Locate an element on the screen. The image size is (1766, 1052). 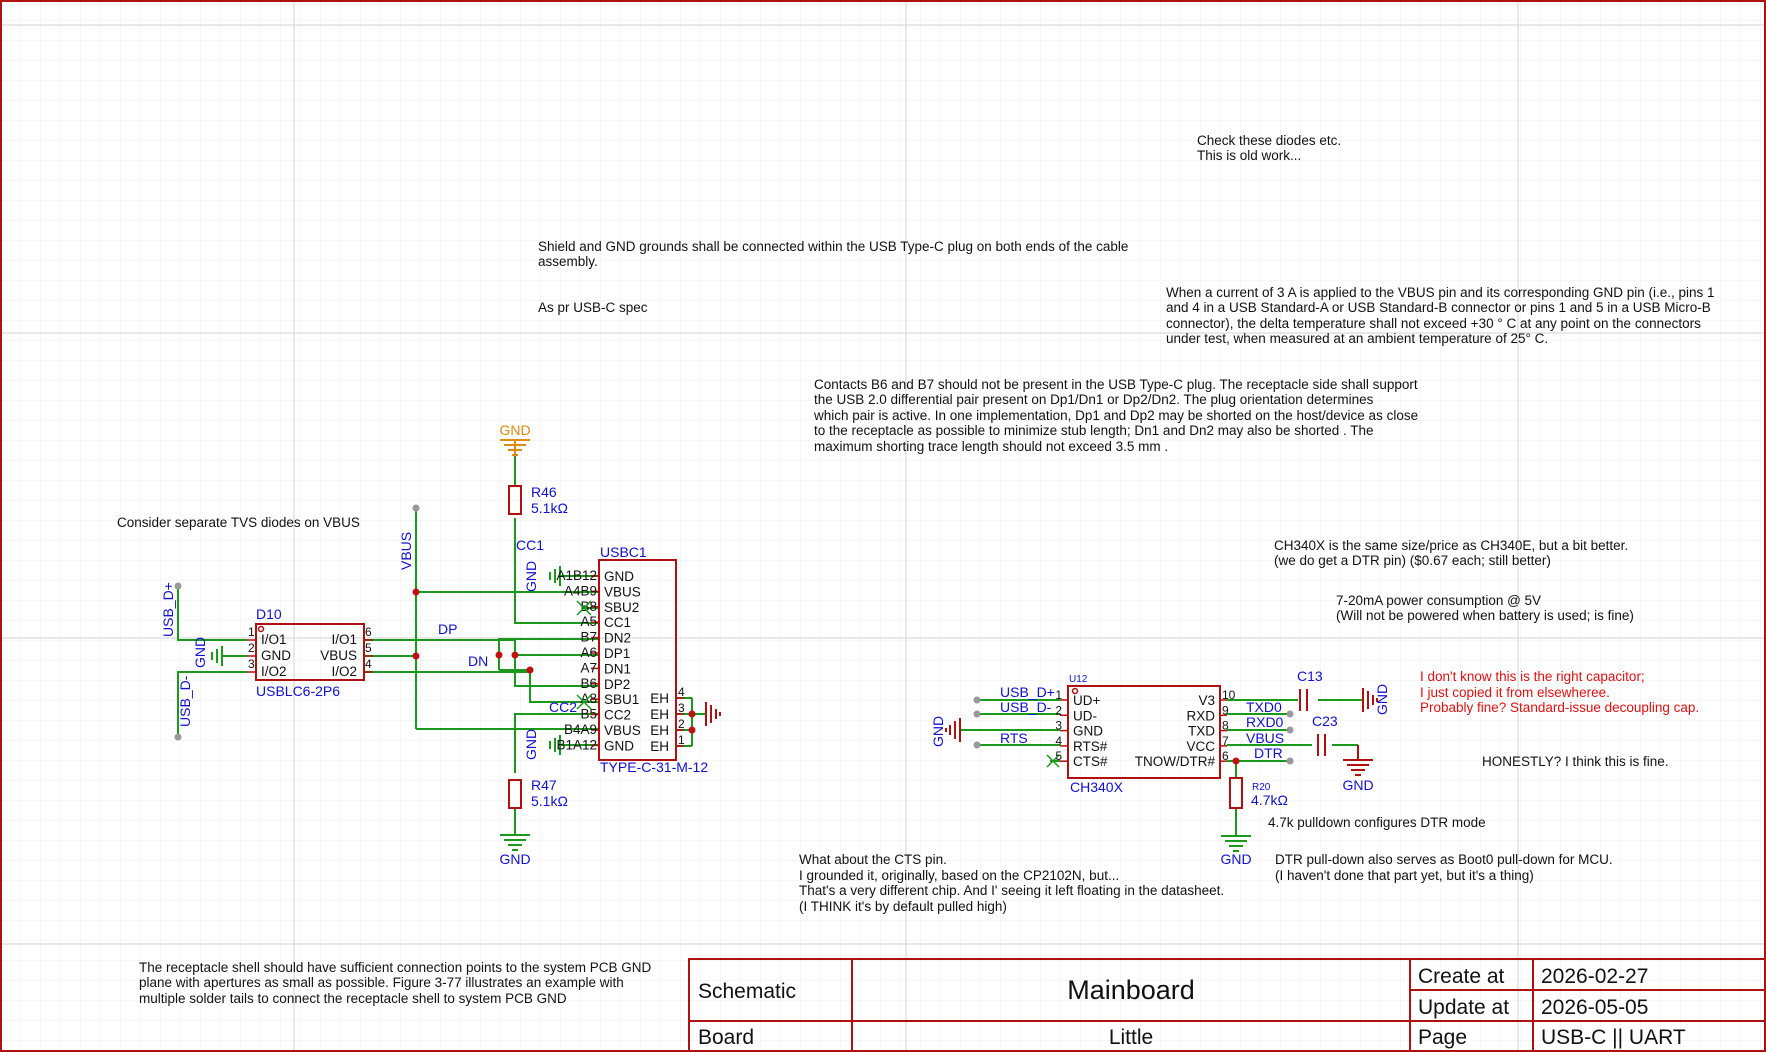
tb-board: Little is located at coordinates (1131, 1037).